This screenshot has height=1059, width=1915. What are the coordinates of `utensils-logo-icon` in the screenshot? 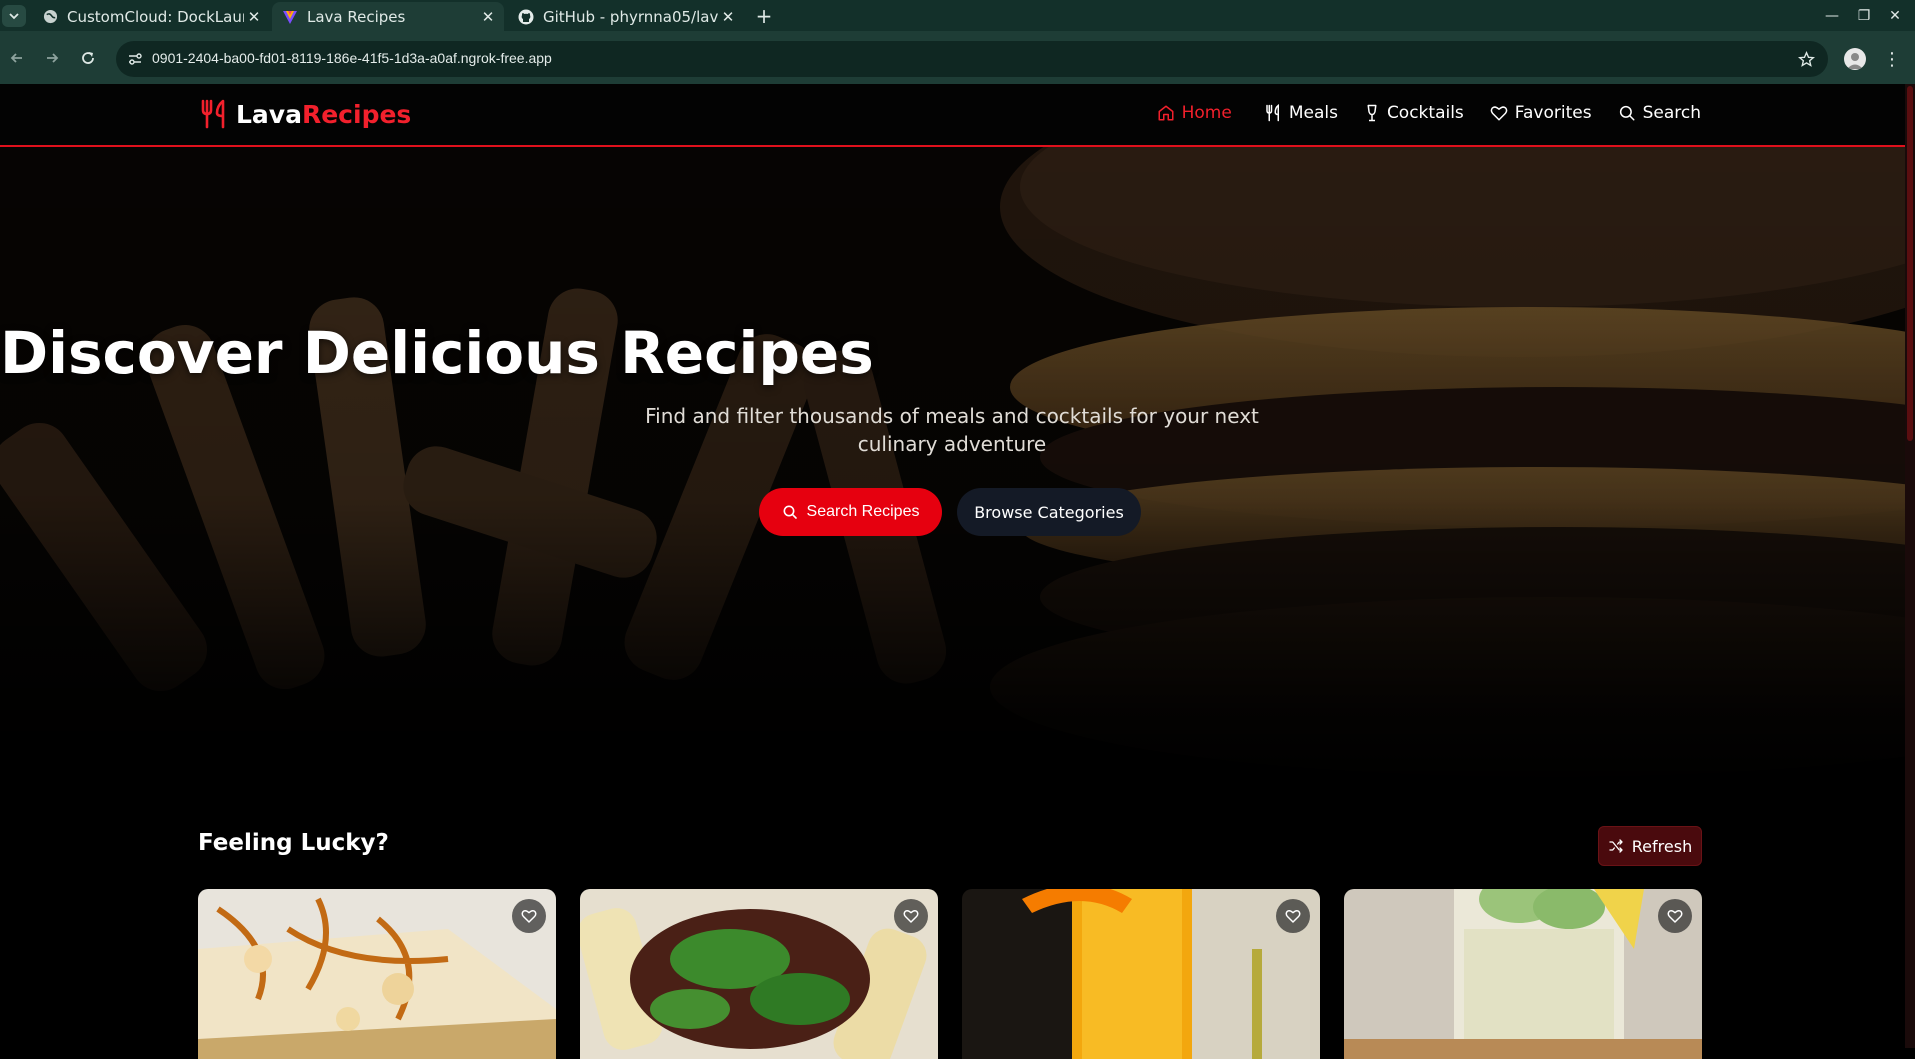 It's located at (213, 114).